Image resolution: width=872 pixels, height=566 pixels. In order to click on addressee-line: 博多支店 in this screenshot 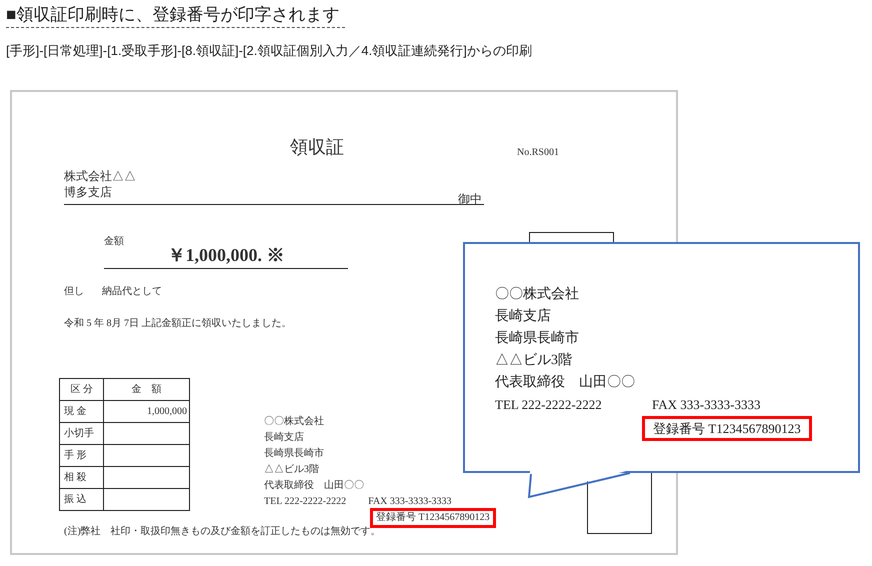, I will do `click(88, 192)`.